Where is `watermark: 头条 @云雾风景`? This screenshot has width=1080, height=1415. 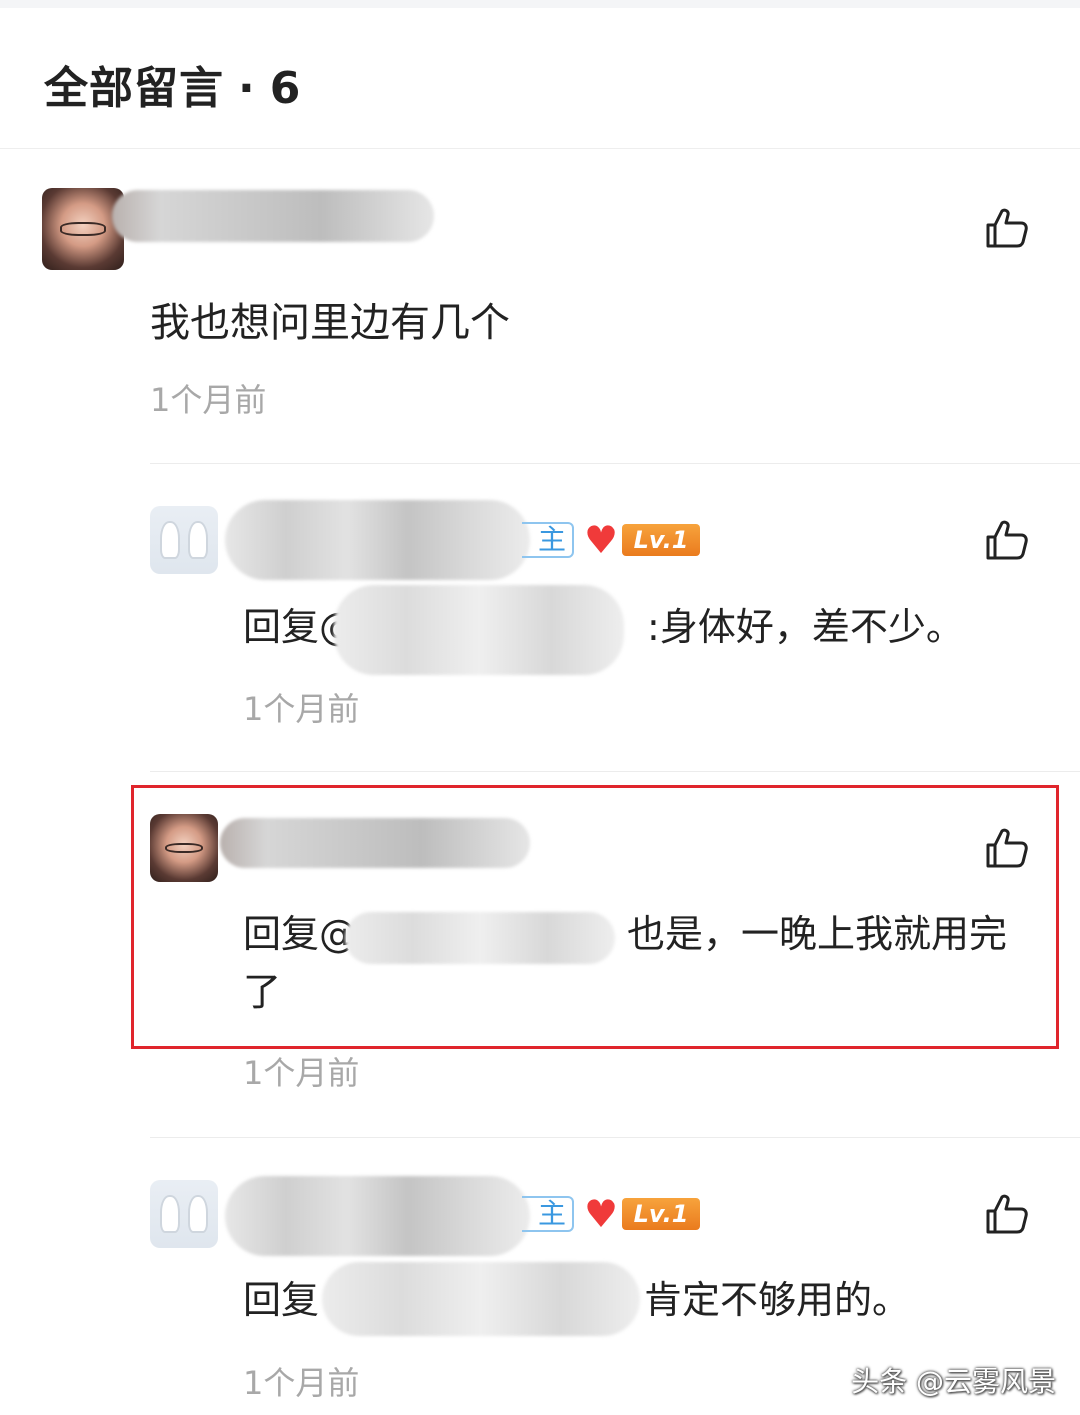
watermark: 头条 @云雾风景 is located at coordinates (953, 1381).